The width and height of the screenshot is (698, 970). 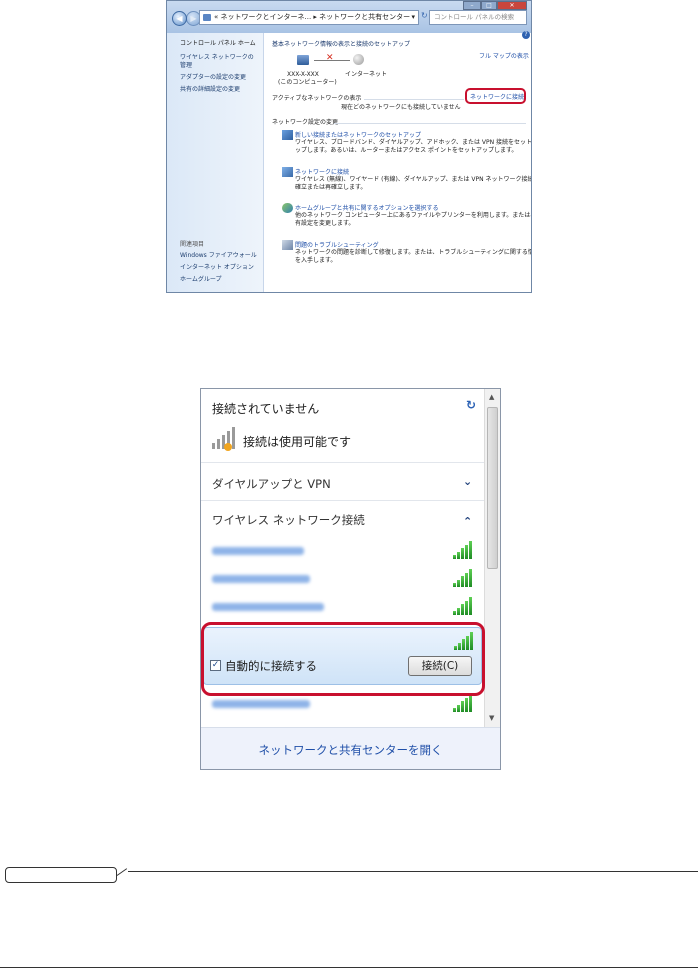 I want to click on homegroup-icon, so click(x=287, y=208).